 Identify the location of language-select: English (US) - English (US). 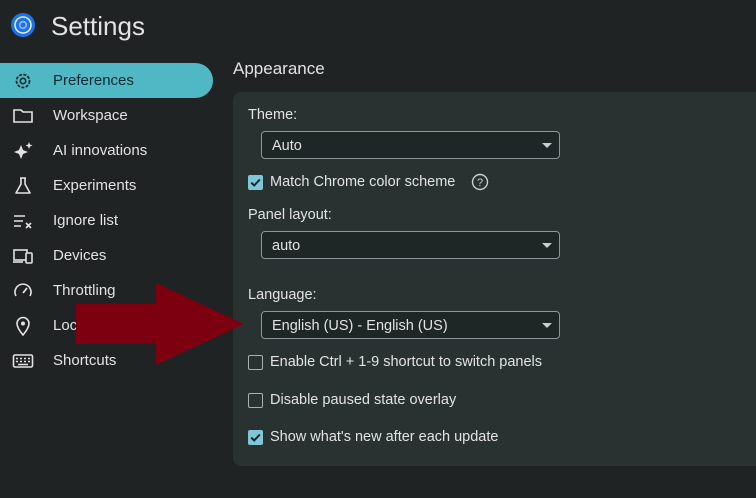
(410, 325).